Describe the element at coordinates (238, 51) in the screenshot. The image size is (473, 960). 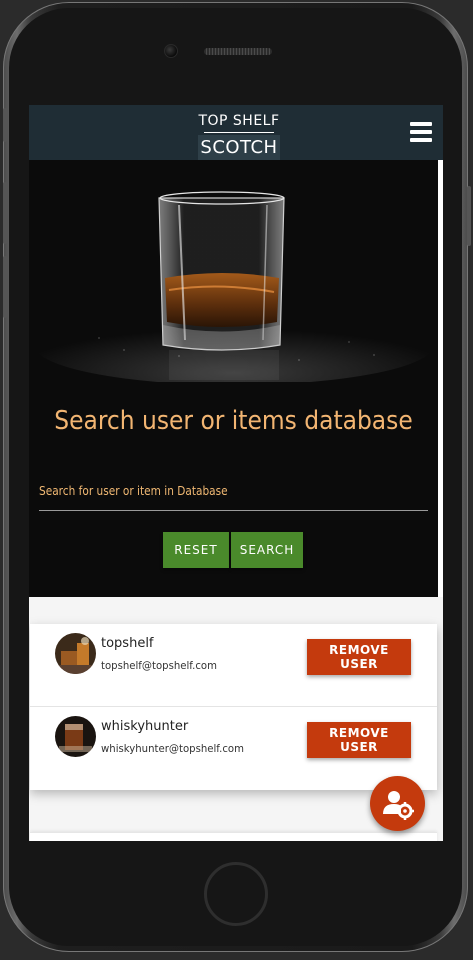
I see `speaker-grille` at that location.